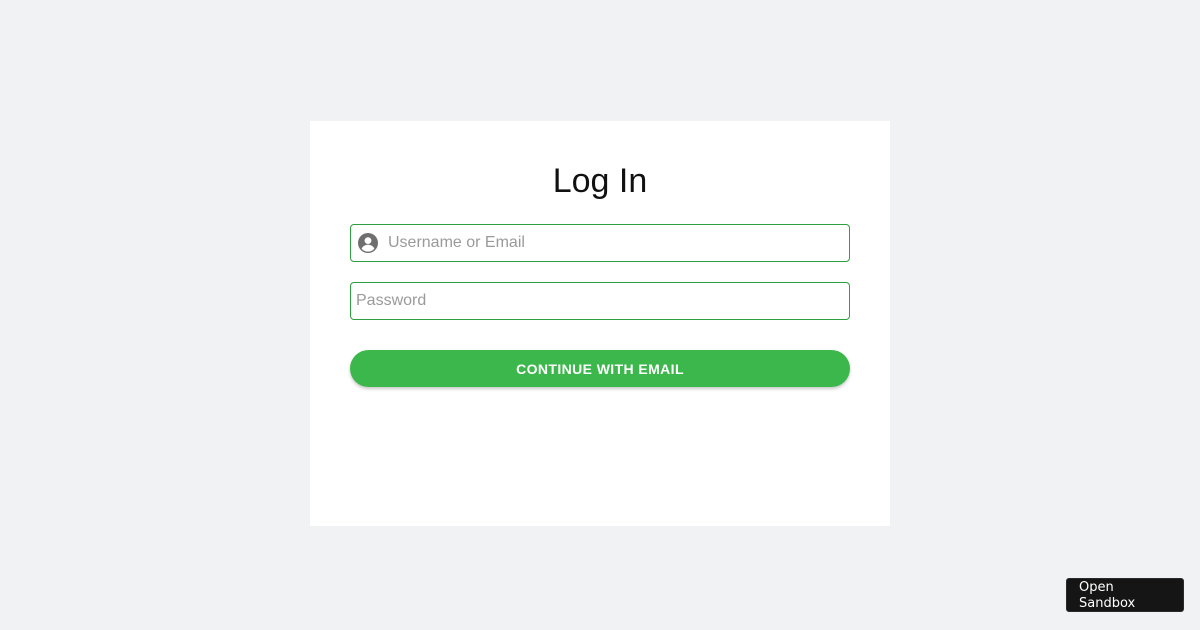  What do you see at coordinates (600, 181) in the screenshot?
I see `page-title: Log In` at bounding box center [600, 181].